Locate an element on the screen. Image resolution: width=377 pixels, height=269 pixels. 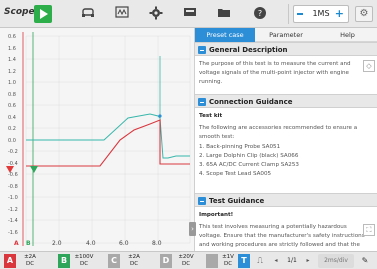
channel-b-axis-mark: B is located at coordinates (28, 243).